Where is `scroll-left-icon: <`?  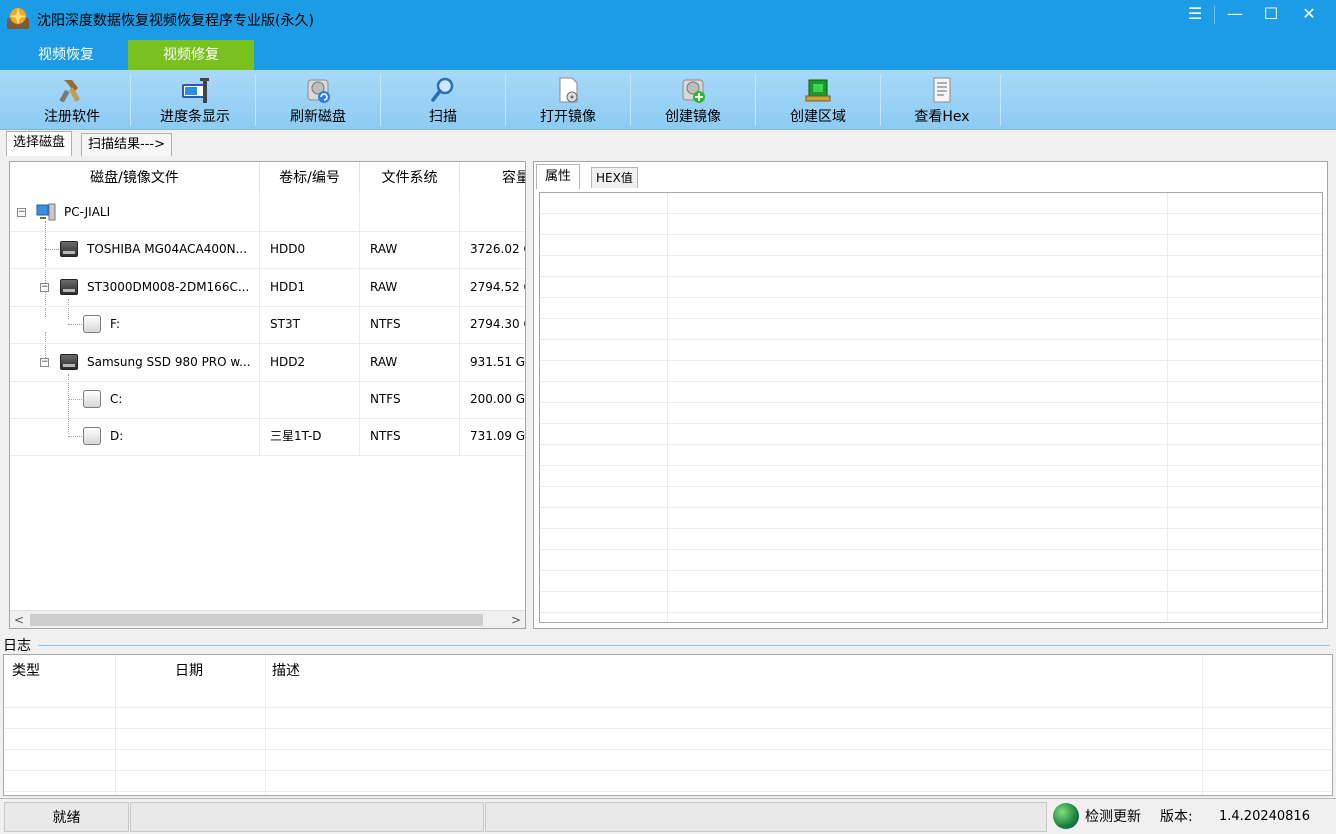
scroll-left-icon: < is located at coordinates (19, 619).